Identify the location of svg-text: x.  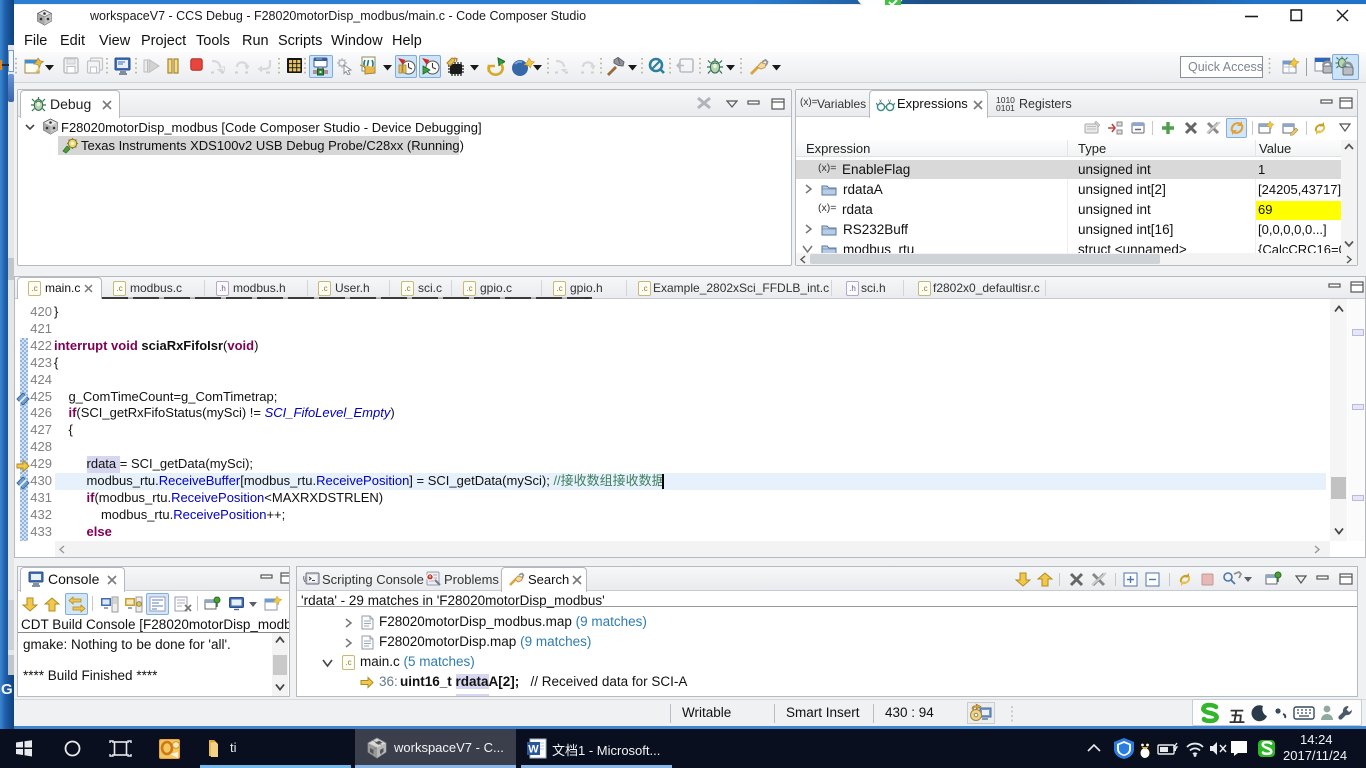
(880, 102).